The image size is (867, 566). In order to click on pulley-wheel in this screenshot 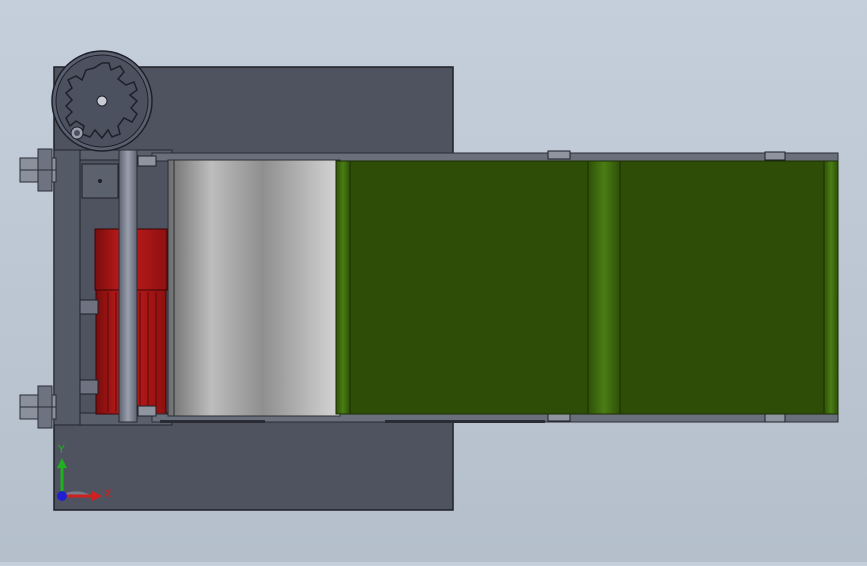, I will do `click(102, 101)`.